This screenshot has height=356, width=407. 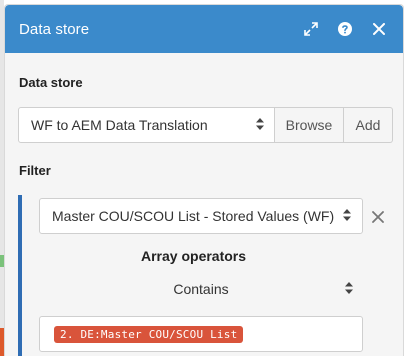 I want to click on data-store-select: WF to AEM Data Translation, so click(x=146, y=125).